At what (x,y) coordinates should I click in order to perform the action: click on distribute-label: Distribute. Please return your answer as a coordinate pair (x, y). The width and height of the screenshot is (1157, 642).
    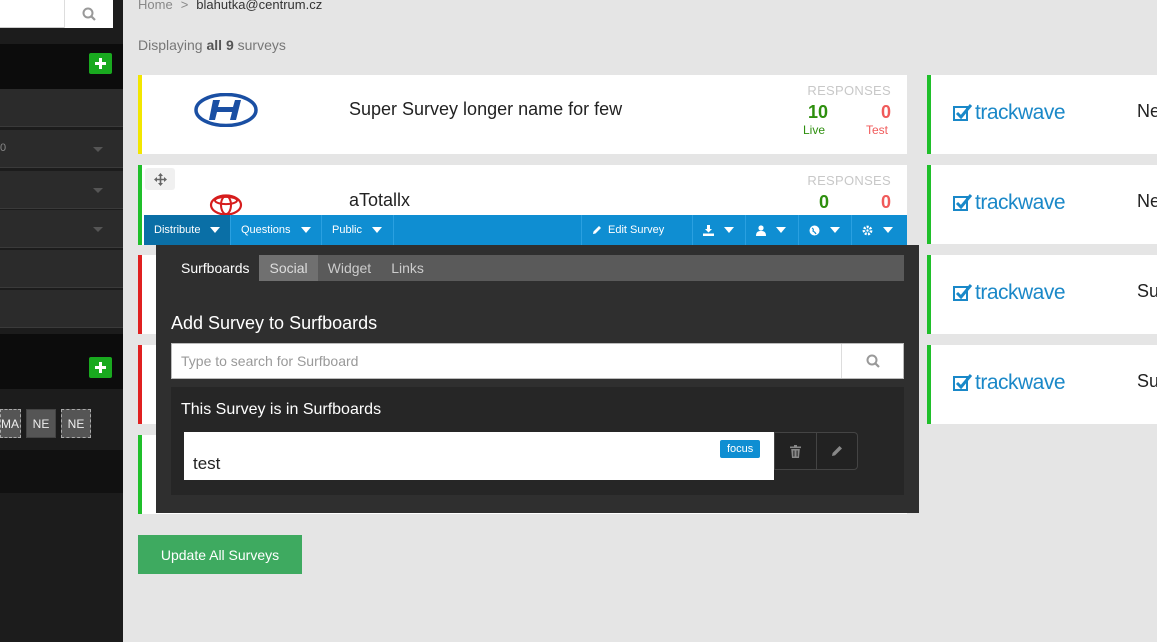
    Looking at the image, I should click on (177, 230).